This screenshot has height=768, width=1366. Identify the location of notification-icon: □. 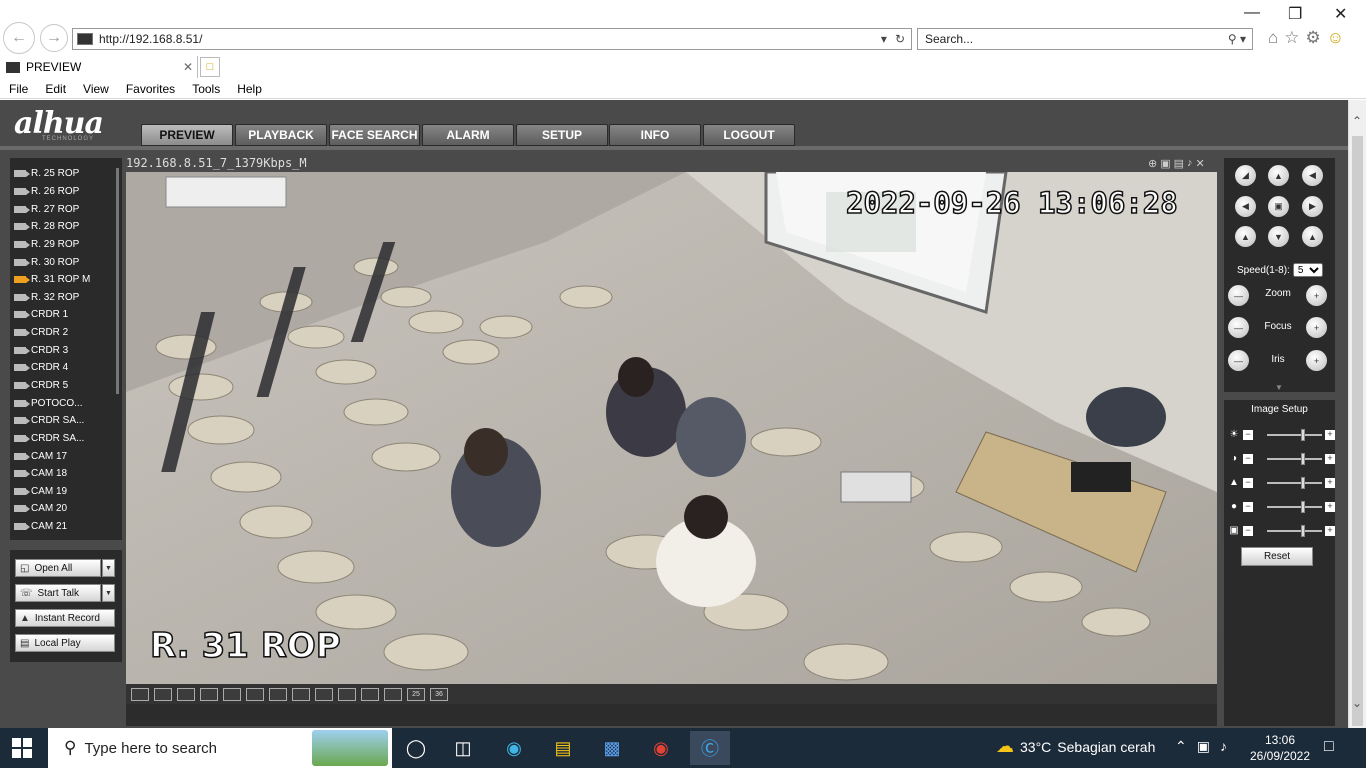
(1329, 747).